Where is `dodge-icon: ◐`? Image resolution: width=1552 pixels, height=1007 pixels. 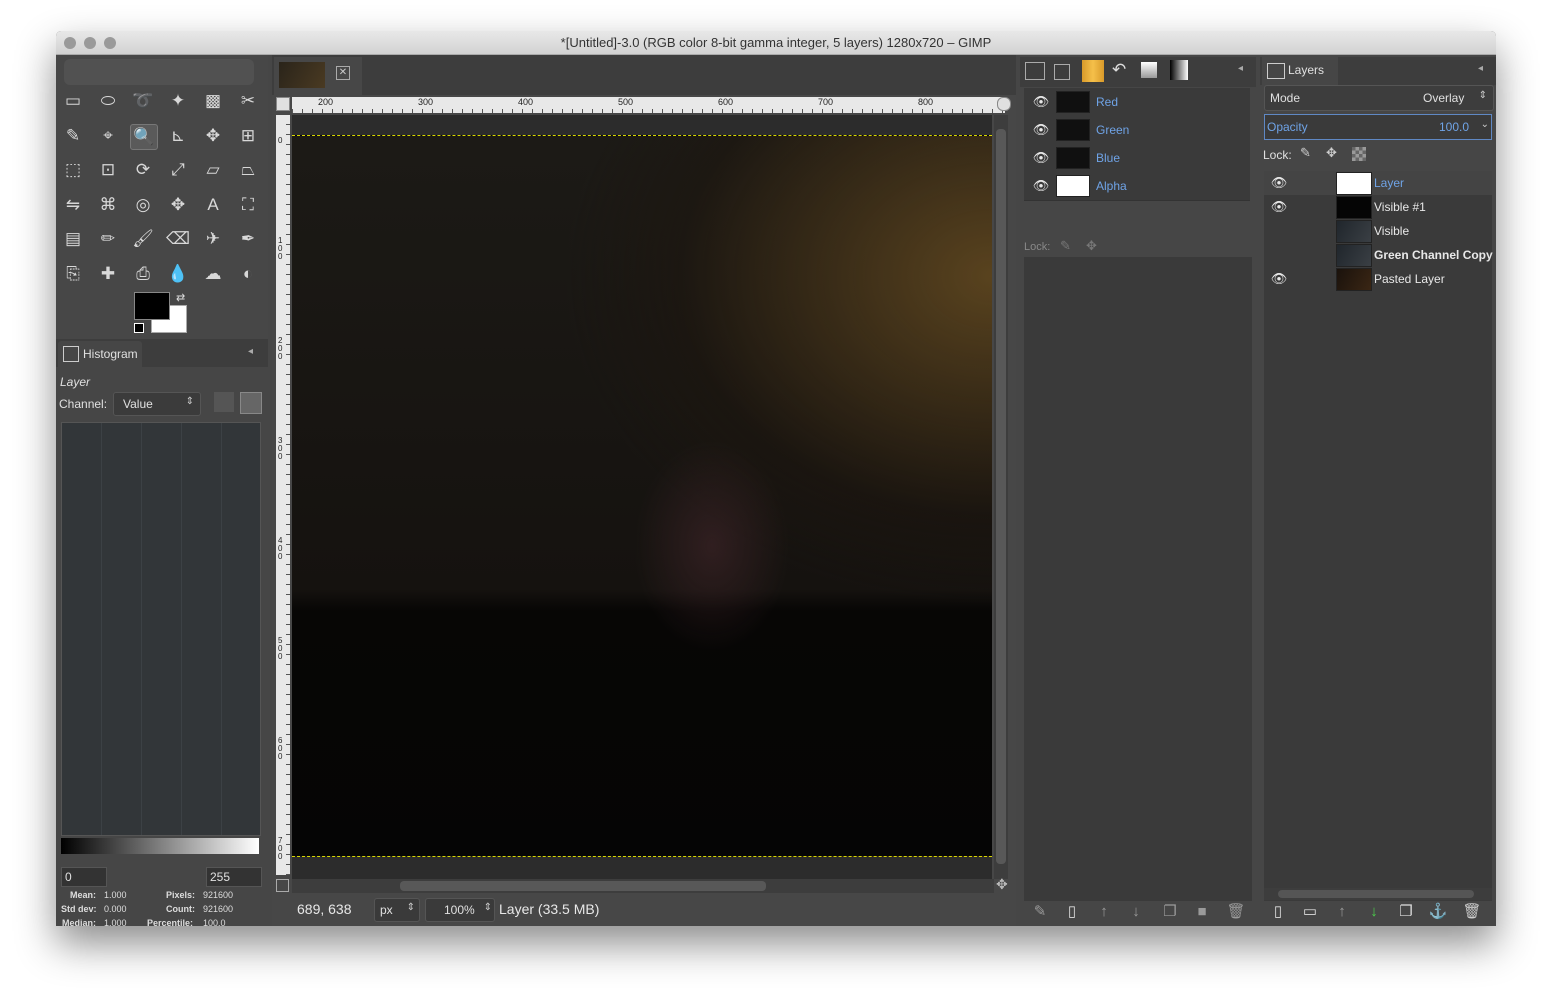 dodge-icon: ◐ is located at coordinates (248, 274).